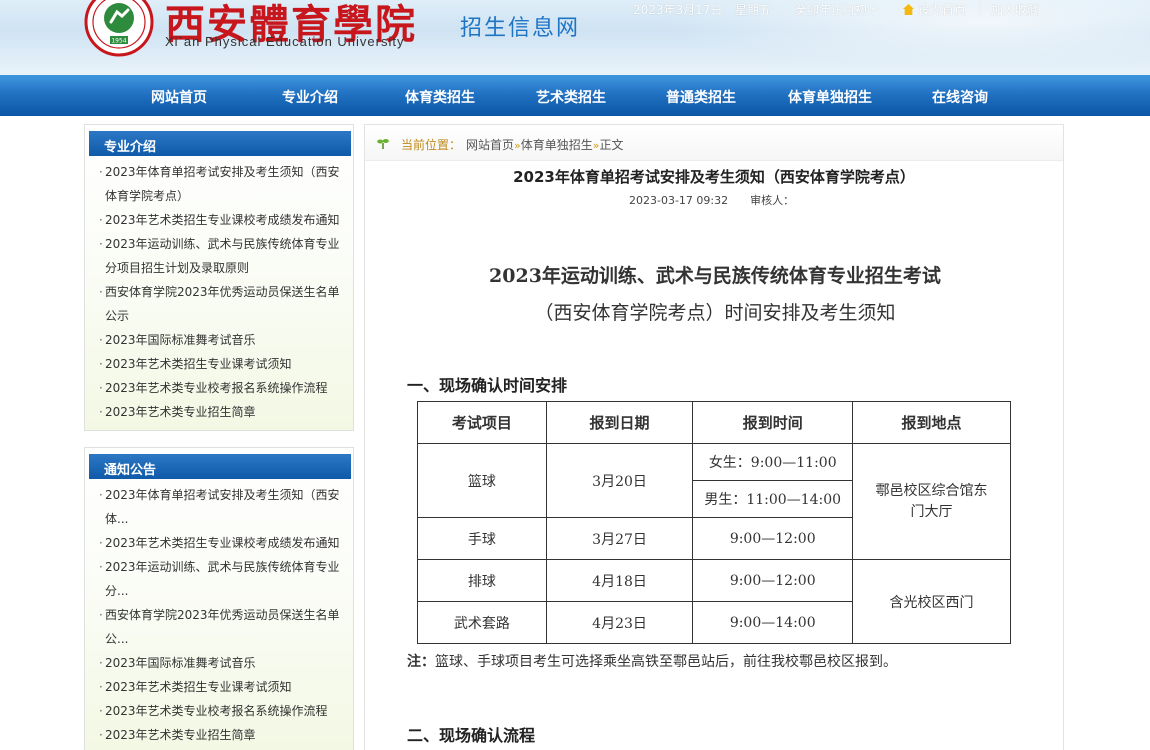 This screenshot has width=1150, height=750. What do you see at coordinates (773, 499) in the screenshot?
I see `table-cell: 男生：11:00—14:00` at bounding box center [773, 499].